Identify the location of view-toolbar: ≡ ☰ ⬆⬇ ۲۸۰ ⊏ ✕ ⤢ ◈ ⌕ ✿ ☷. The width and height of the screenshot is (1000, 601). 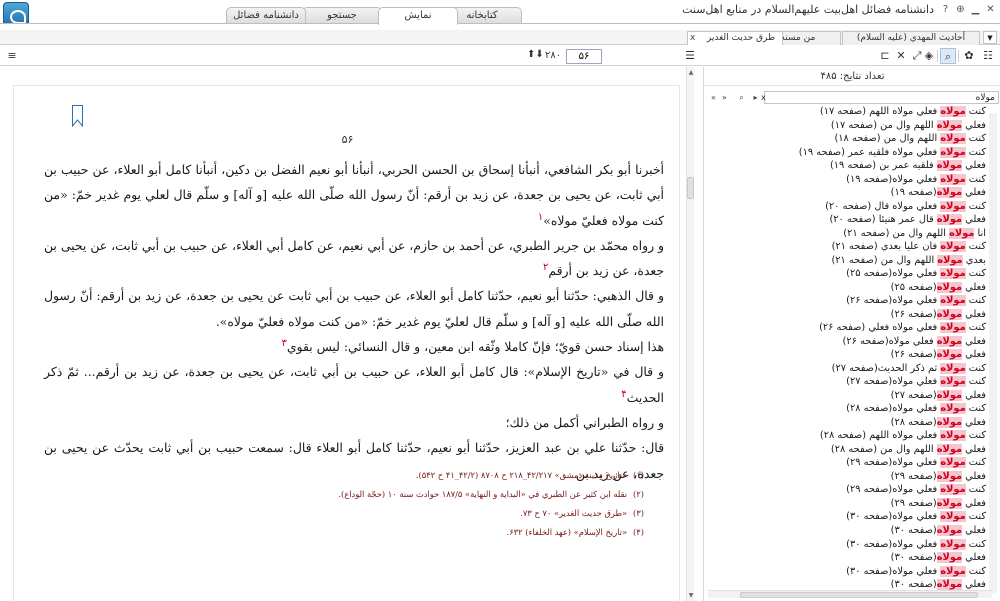
(500, 56).